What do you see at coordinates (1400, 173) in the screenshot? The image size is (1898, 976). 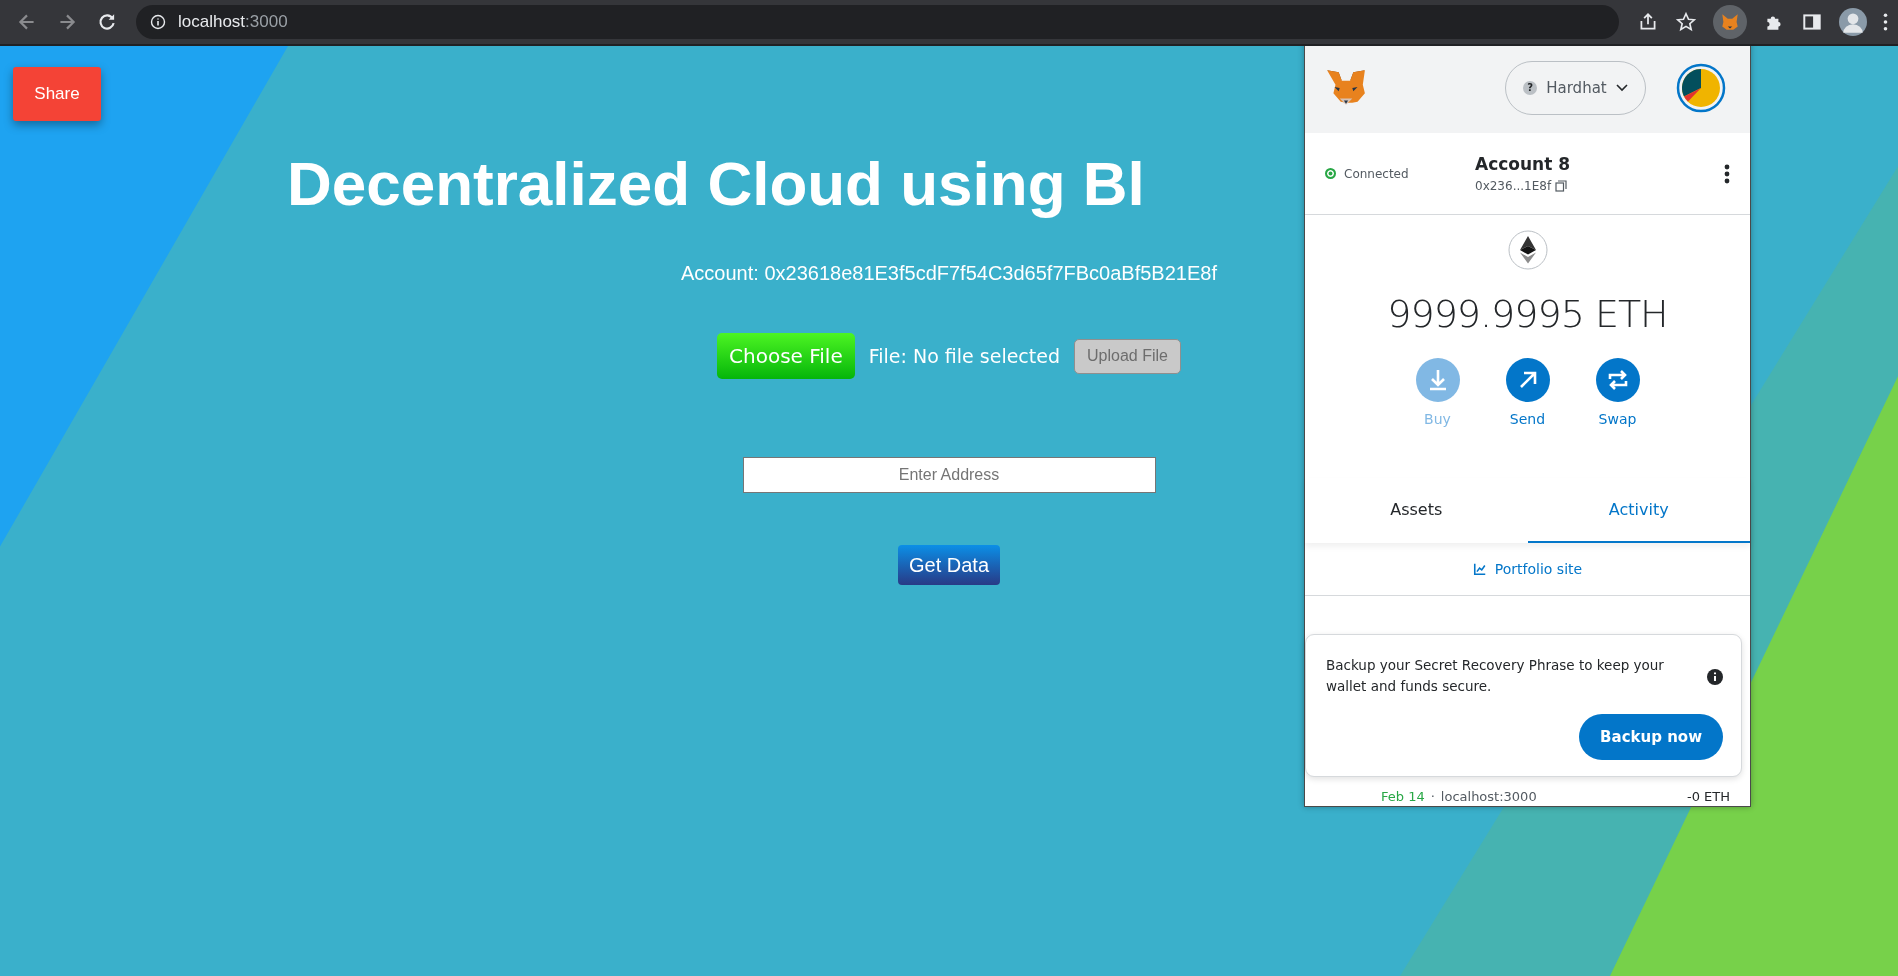 I see `connection-status: Connected` at bounding box center [1400, 173].